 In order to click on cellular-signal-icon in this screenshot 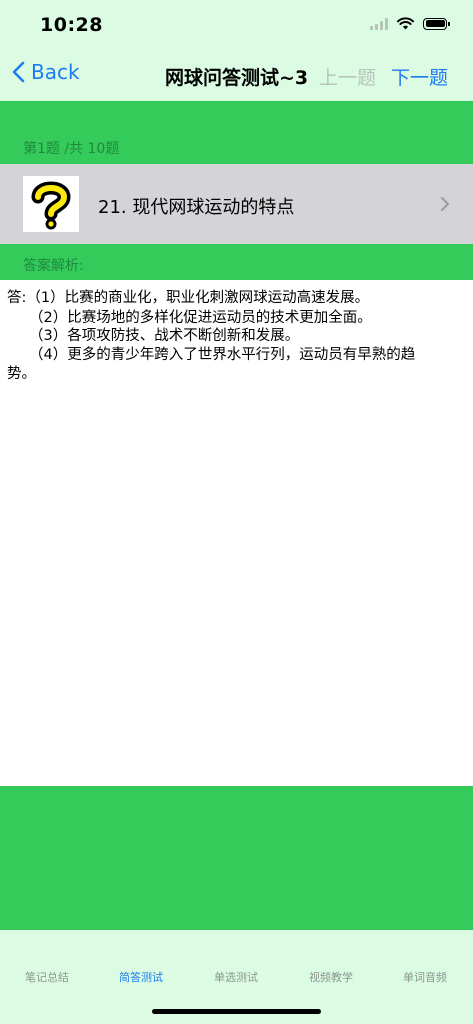, I will do `click(379, 23)`.